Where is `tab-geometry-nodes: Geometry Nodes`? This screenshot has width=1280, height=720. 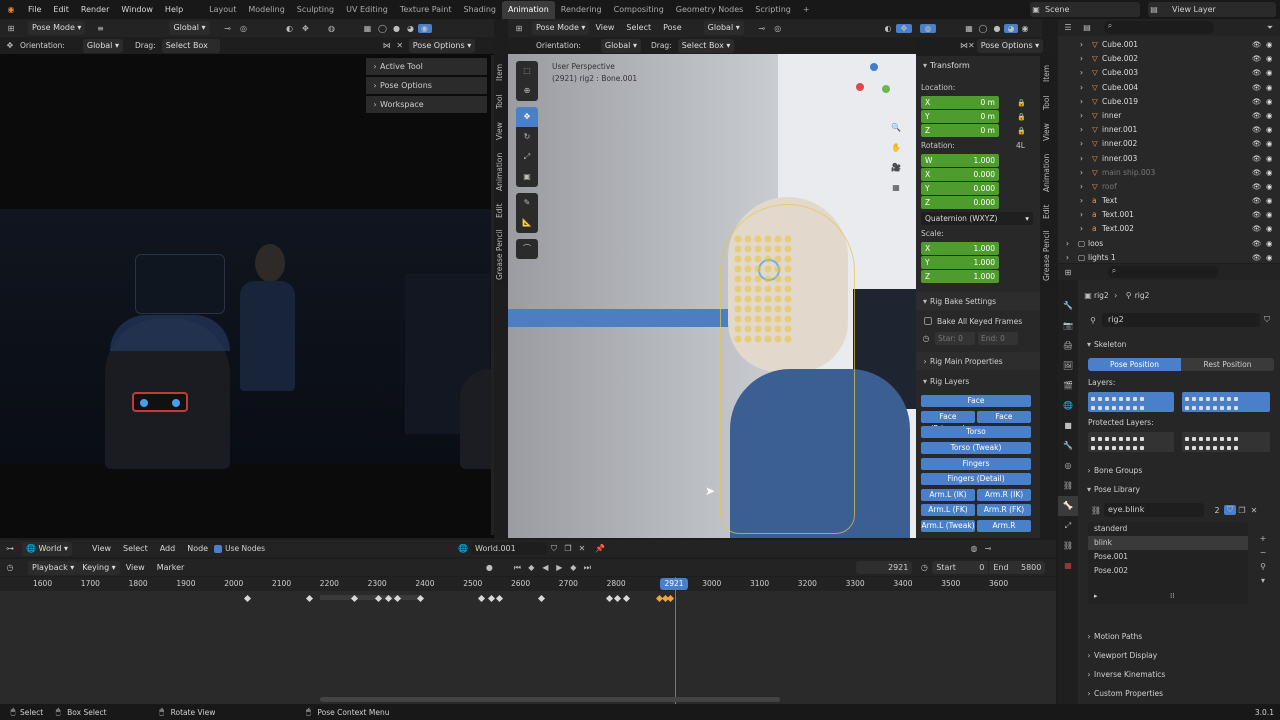 tab-geometry-nodes: Geometry Nodes is located at coordinates (709, 10).